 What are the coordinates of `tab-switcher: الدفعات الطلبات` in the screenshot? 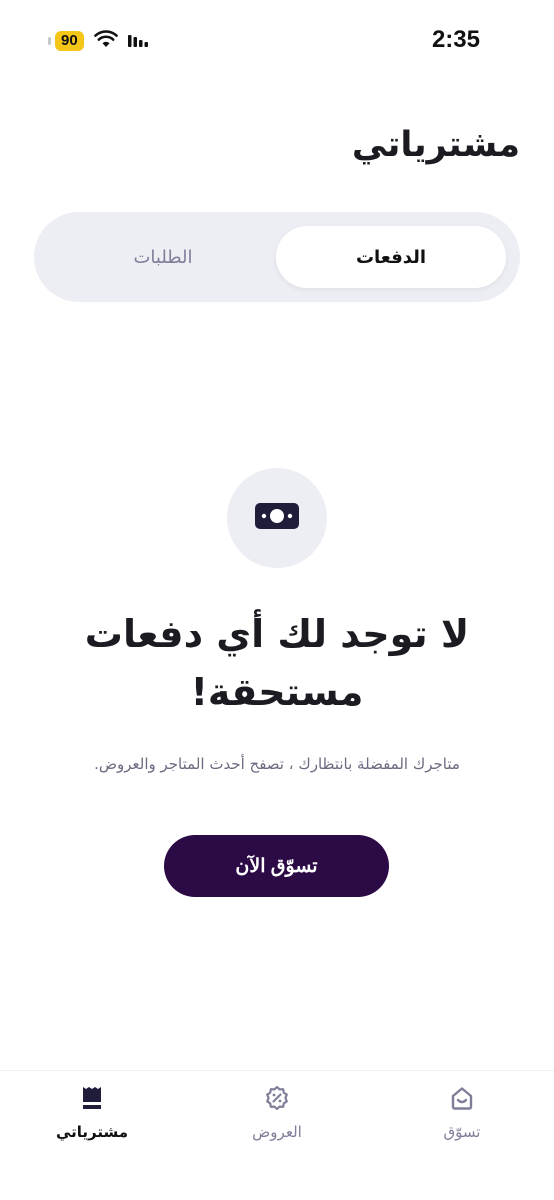 It's located at (277, 257).